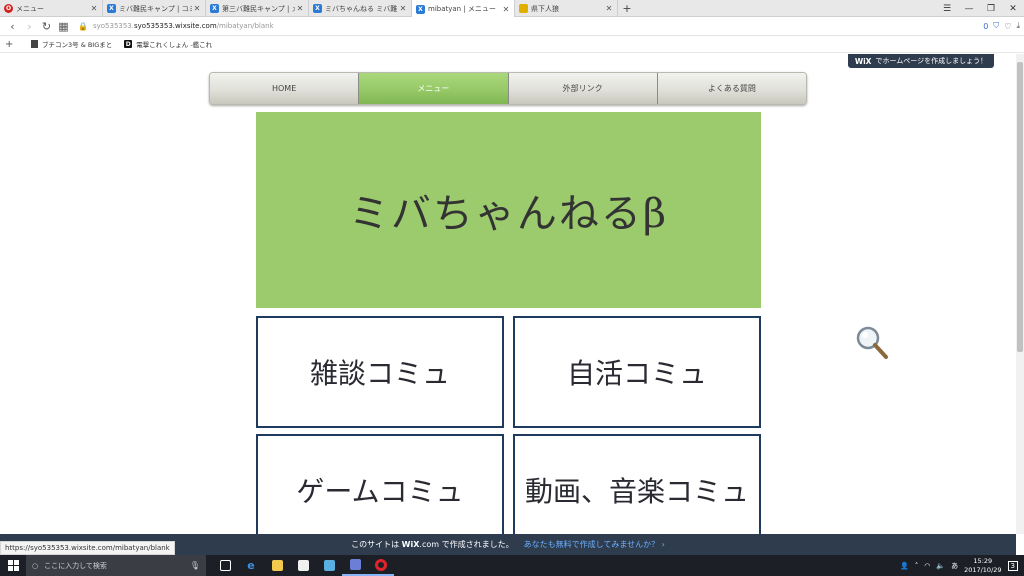 The height and width of the screenshot is (576, 1024). What do you see at coordinates (29, 26) in the screenshot?
I see `forward-icon: ›` at bounding box center [29, 26].